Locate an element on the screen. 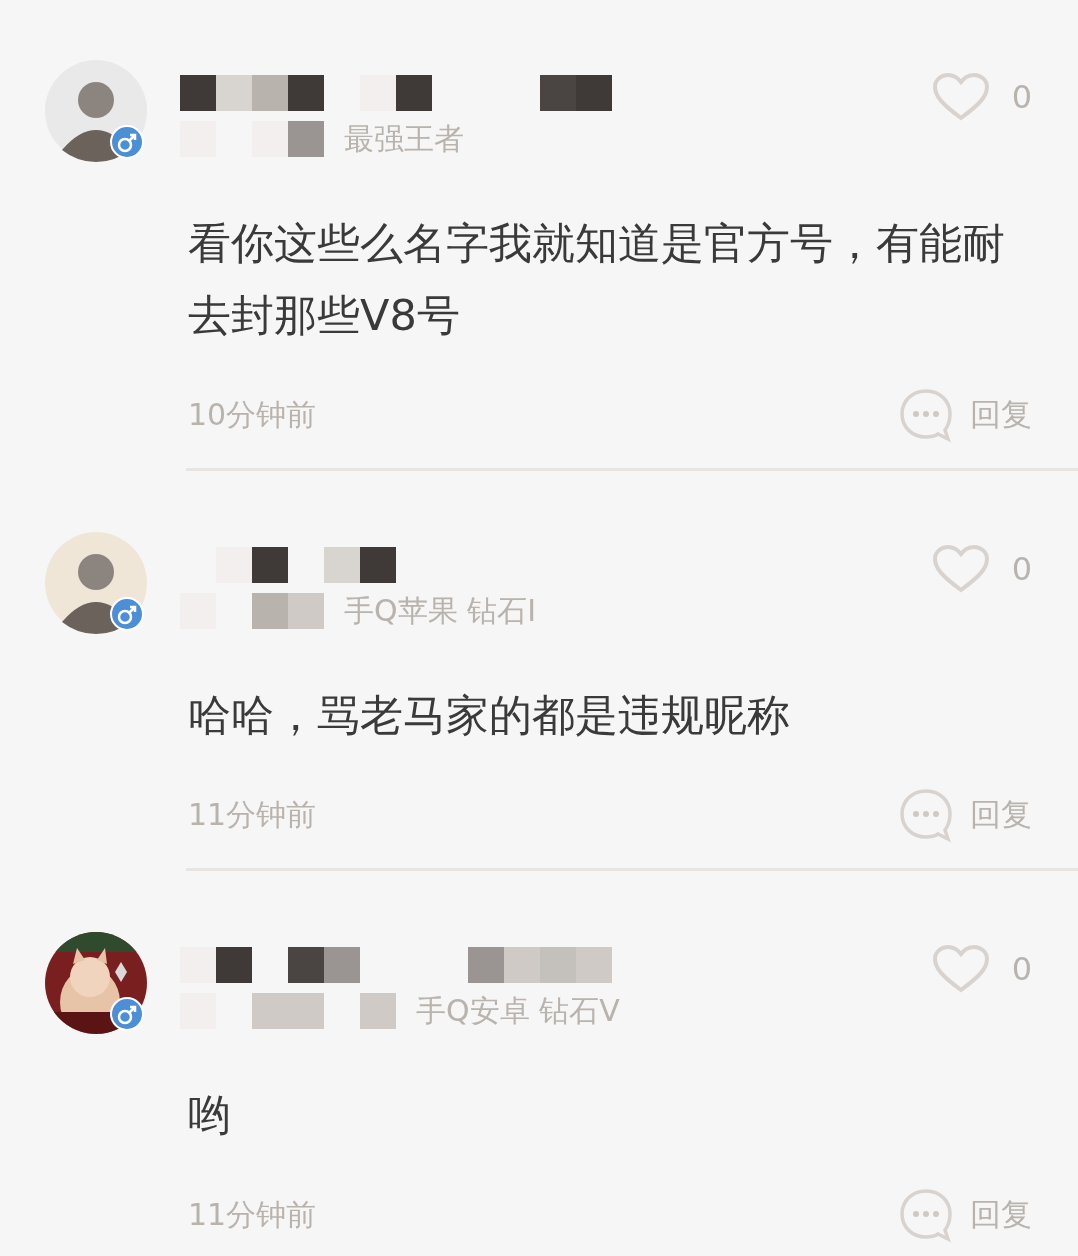 Image resolution: width=1078 pixels, height=1256 pixels. rank-label: 最强王者 is located at coordinates (404, 138).